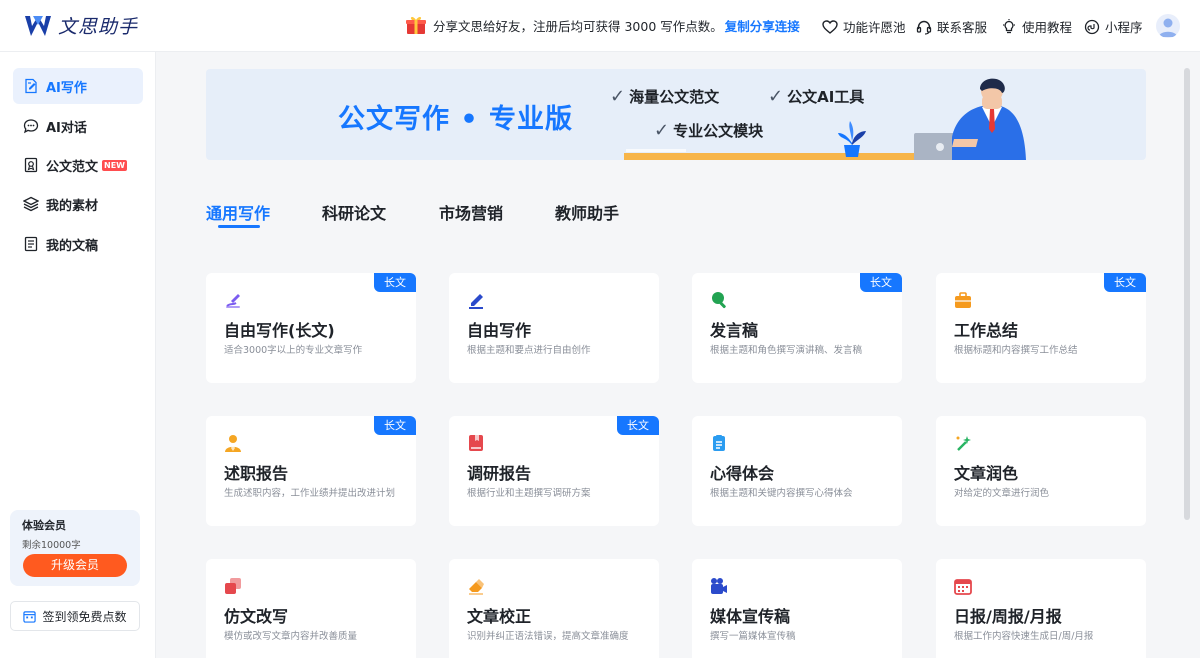 This screenshot has height=658, width=1200. What do you see at coordinates (66, 128) in the screenshot?
I see `sidebar-item-label: AI对话` at bounding box center [66, 128].